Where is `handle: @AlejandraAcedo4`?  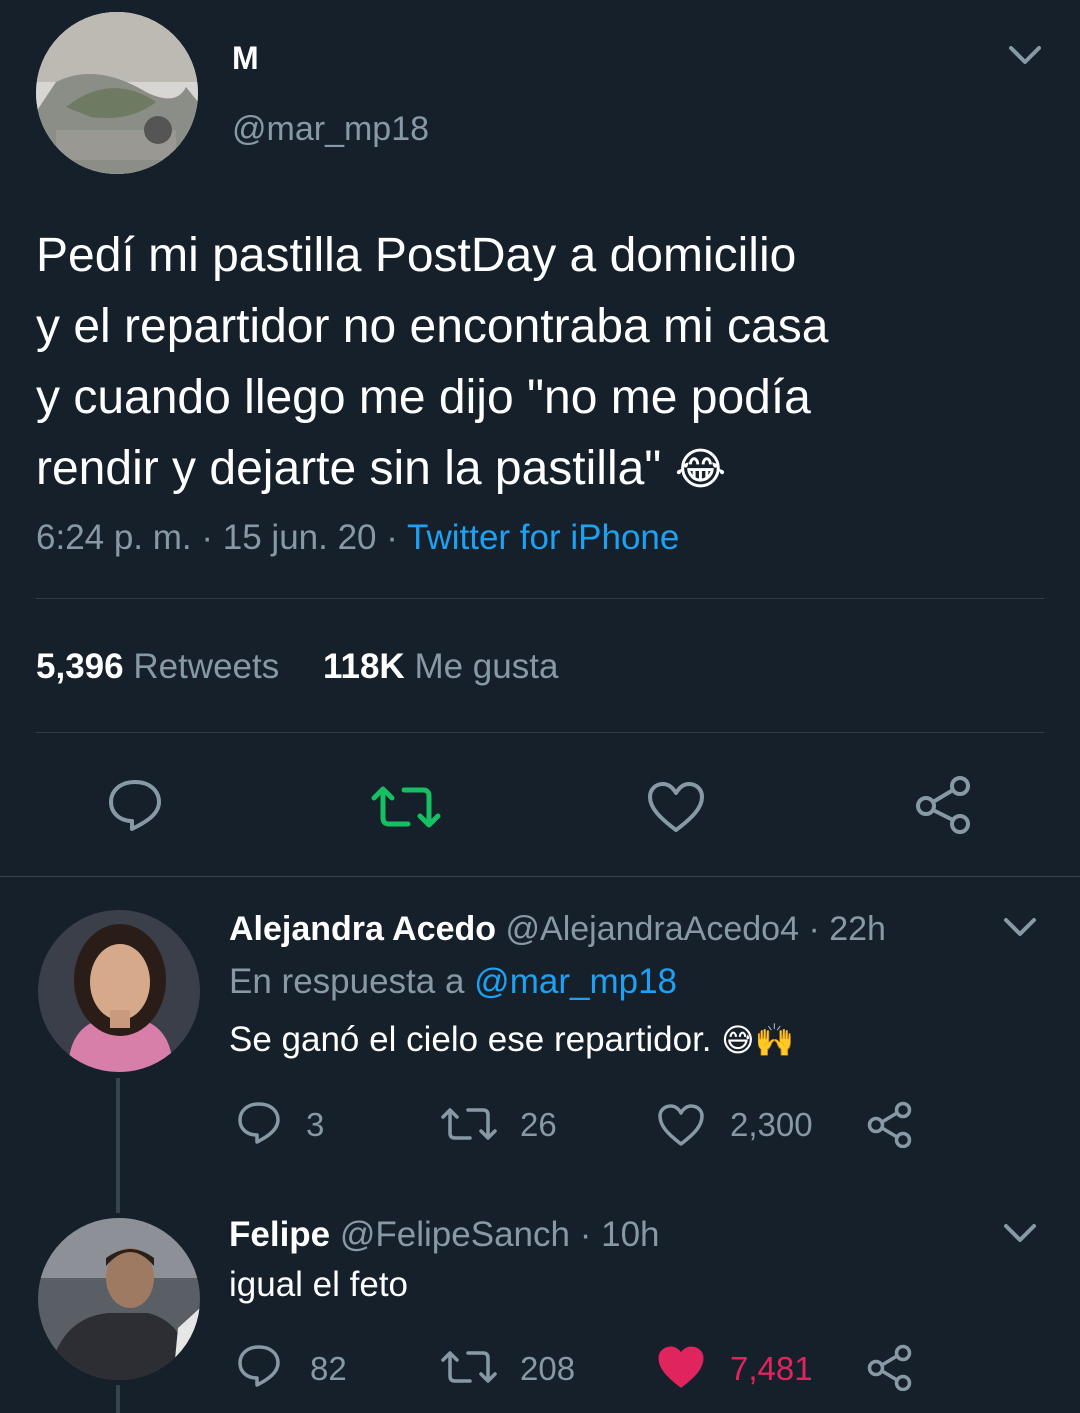 handle: @AlejandraAcedo4 is located at coordinates (652, 929).